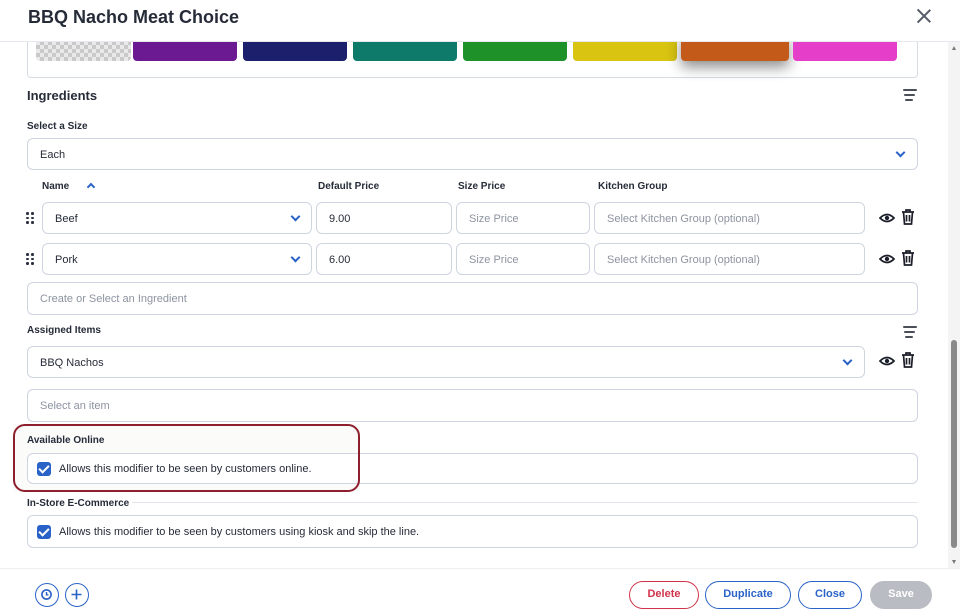 Image resolution: width=960 pixels, height=616 pixels. What do you see at coordinates (845, 51) in the screenshot?
I see `swatch-pink` at bounding box center [845, 51].